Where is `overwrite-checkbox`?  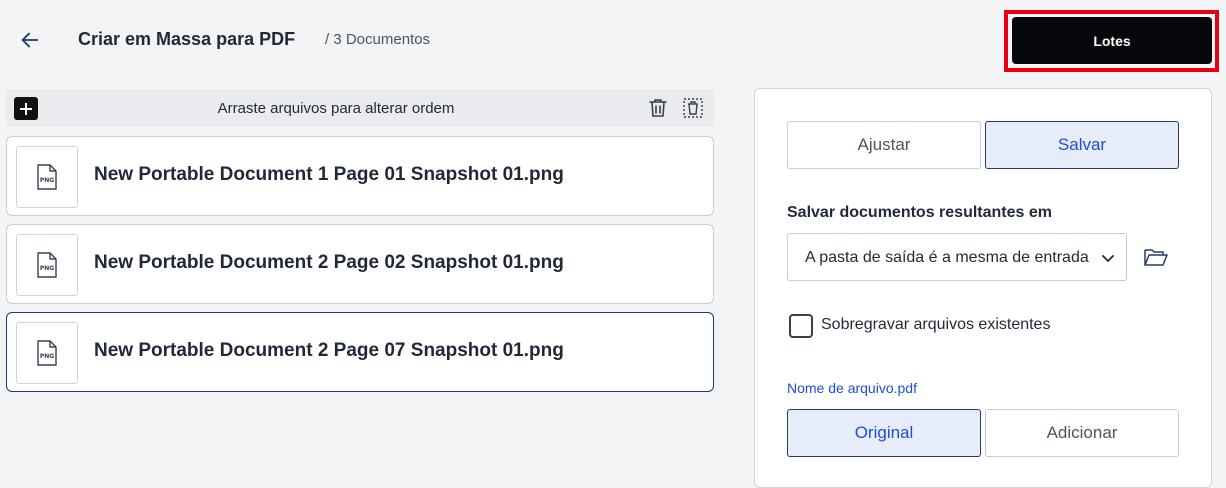
overwrite-checkbox is located at coordinates (801, 326).